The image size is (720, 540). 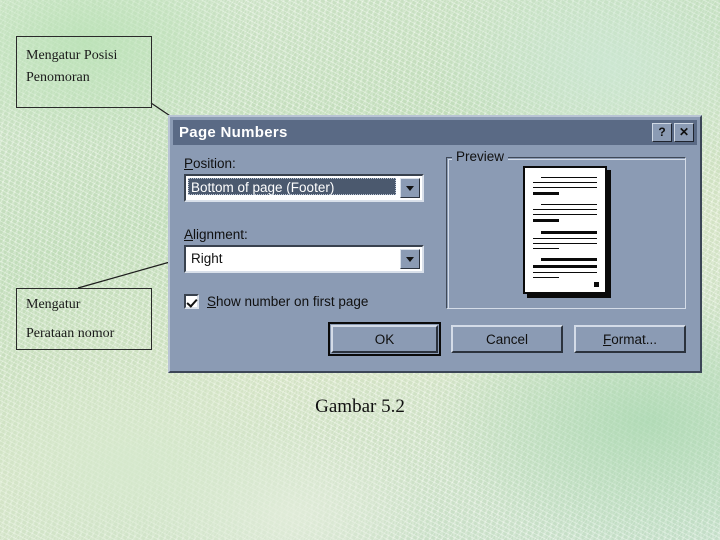 What do you see at coordinates (189, 234) in the screenshot?
I see `alignment-accelerator: A` at bounding box center [189, 234].